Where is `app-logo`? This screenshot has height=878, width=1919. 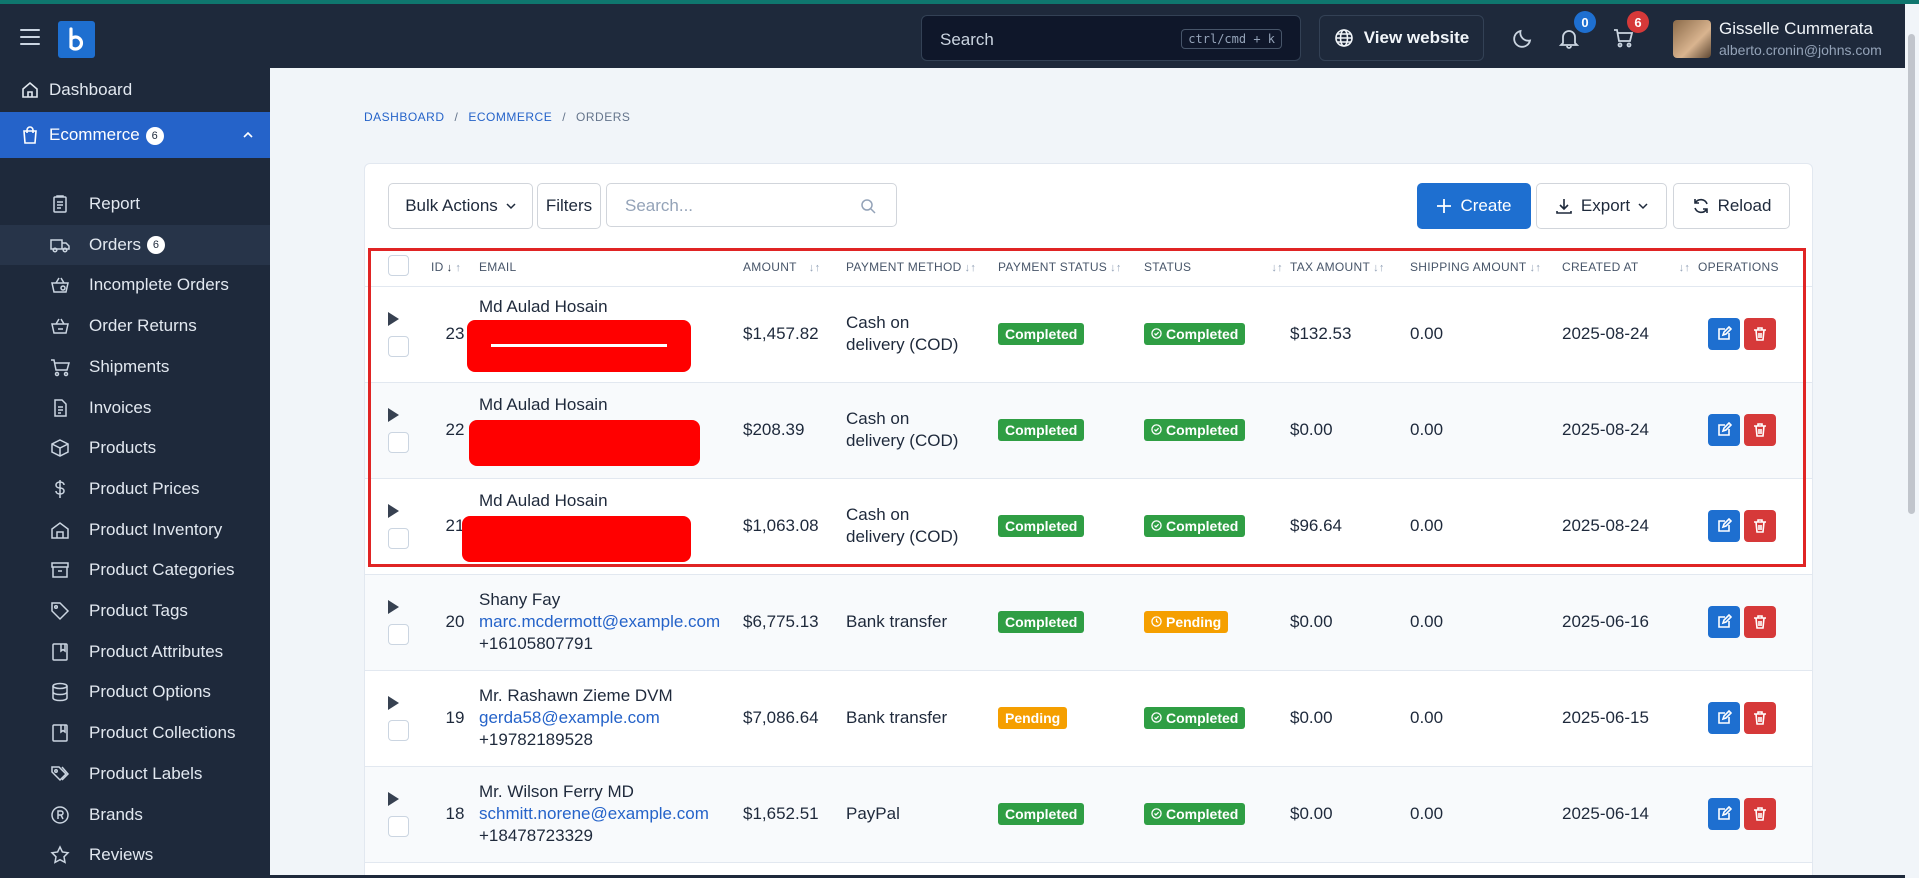 app-logo is located at coordinates (76, 39).